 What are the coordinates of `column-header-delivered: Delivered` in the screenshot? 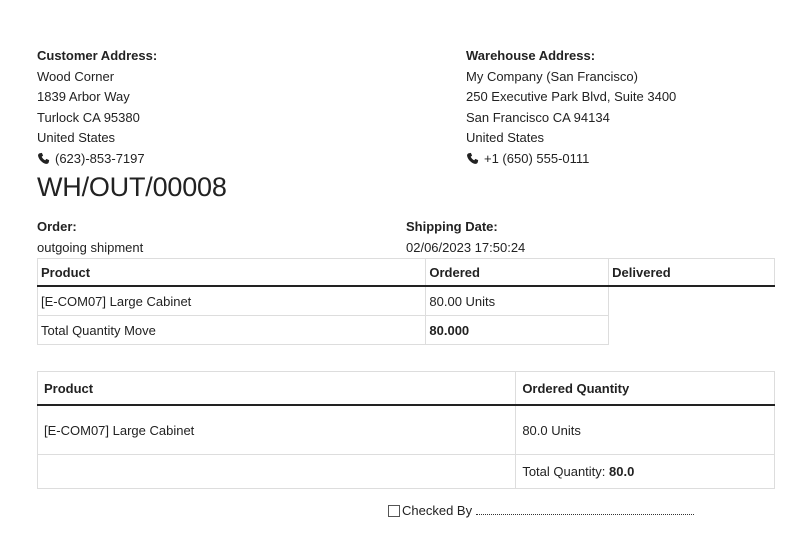 It's located at (691, 272).